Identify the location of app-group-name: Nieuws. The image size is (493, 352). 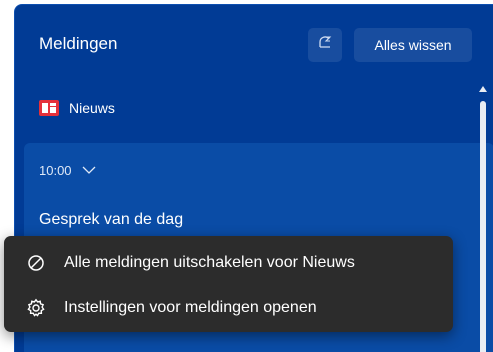
(92, 108).